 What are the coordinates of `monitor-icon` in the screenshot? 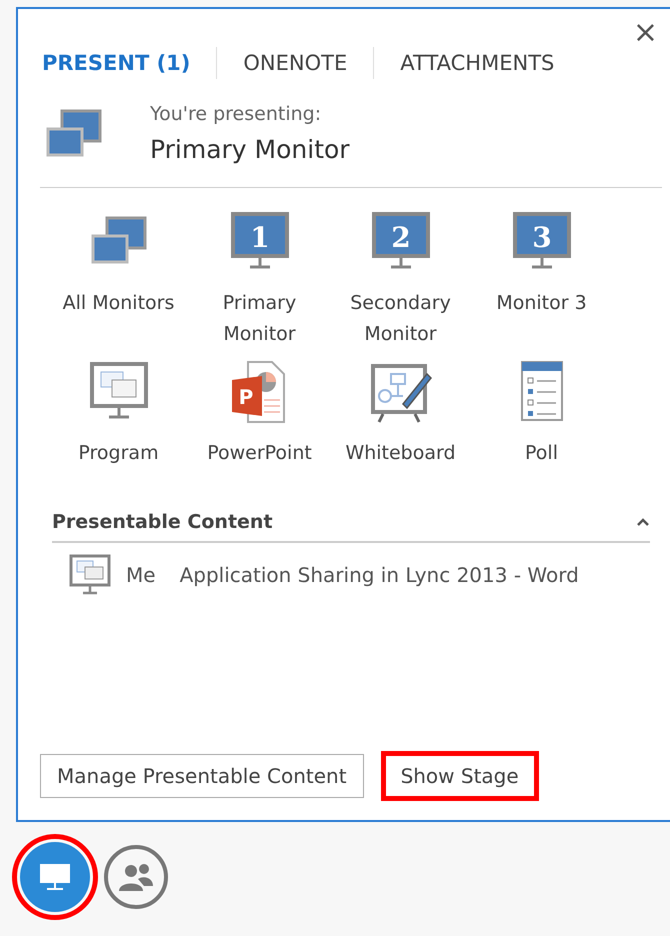 It's located at (55, 877).